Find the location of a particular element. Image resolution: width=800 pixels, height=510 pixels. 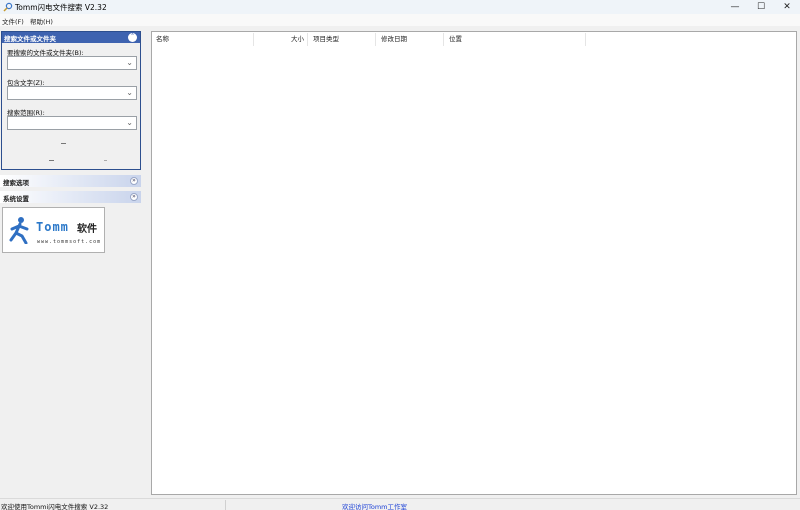

title-bar: Tomm闪电文件搜索 V2.32 — ☐ ✕ is located at coordinates (400, 7).